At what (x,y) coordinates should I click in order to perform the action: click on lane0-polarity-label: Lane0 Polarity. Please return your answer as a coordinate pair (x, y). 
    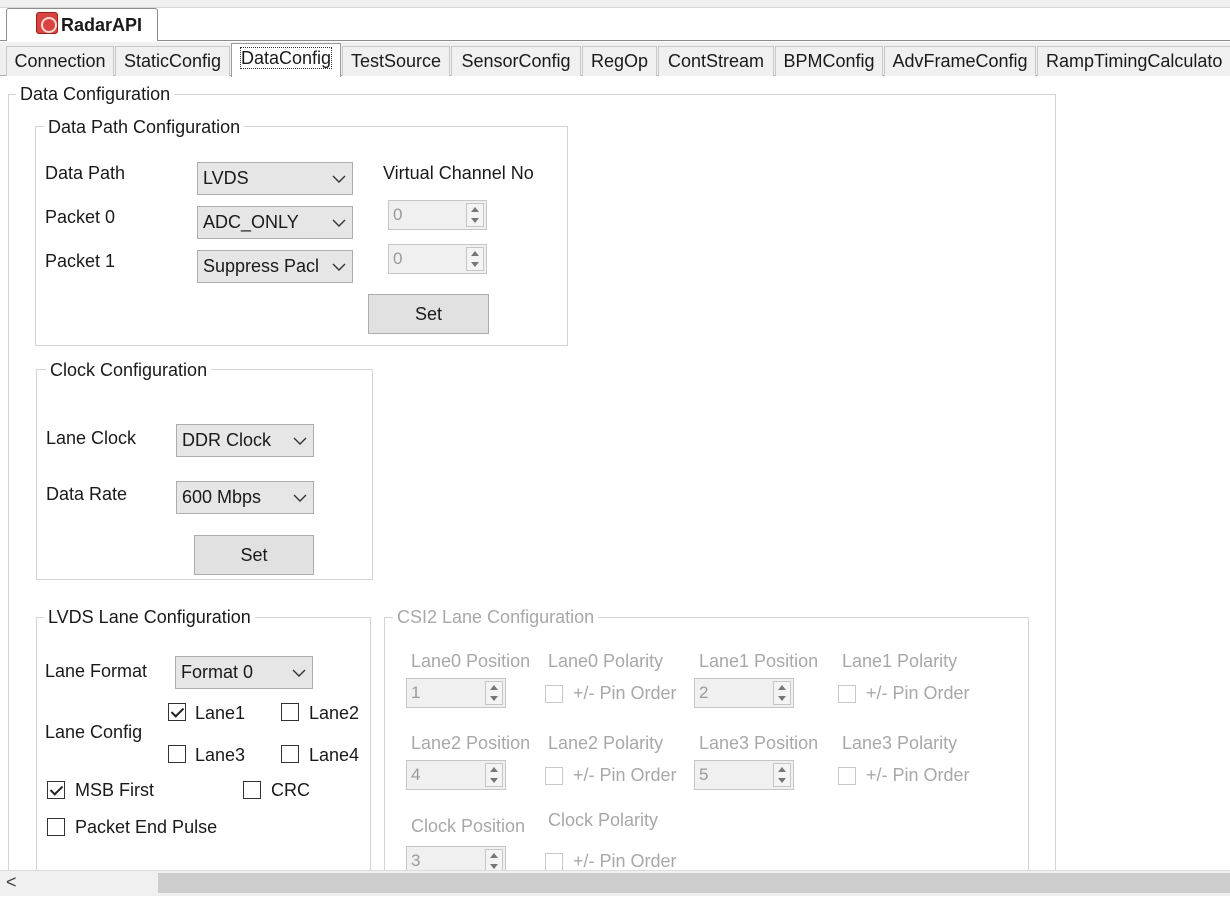
    Looking at the image, I should click on (606, 661).